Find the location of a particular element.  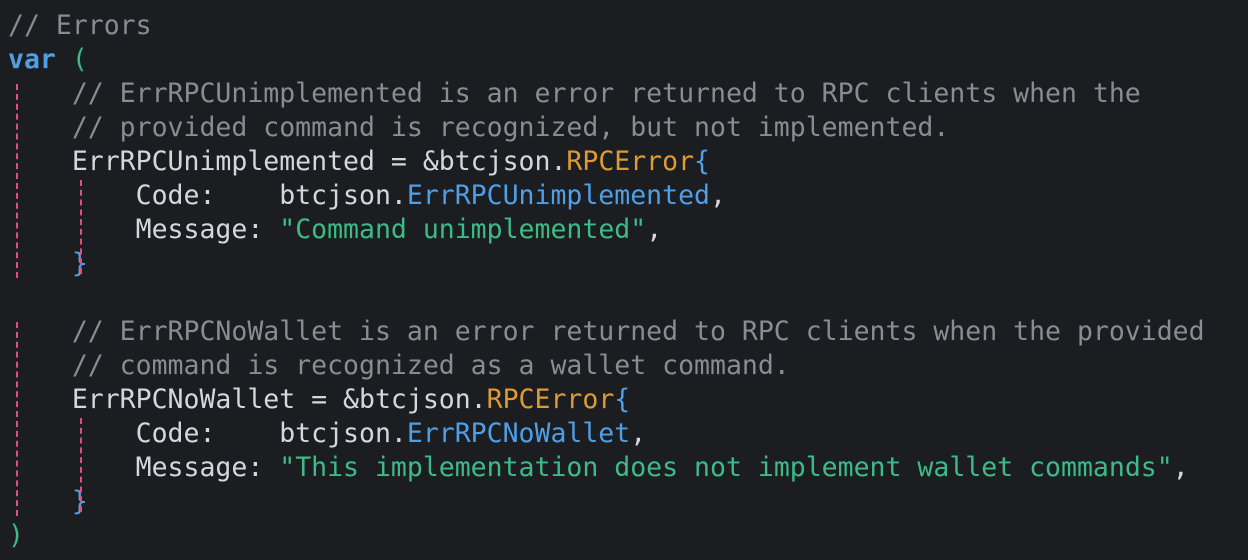

code-token: // Errors is located at coordinates (80, 25).